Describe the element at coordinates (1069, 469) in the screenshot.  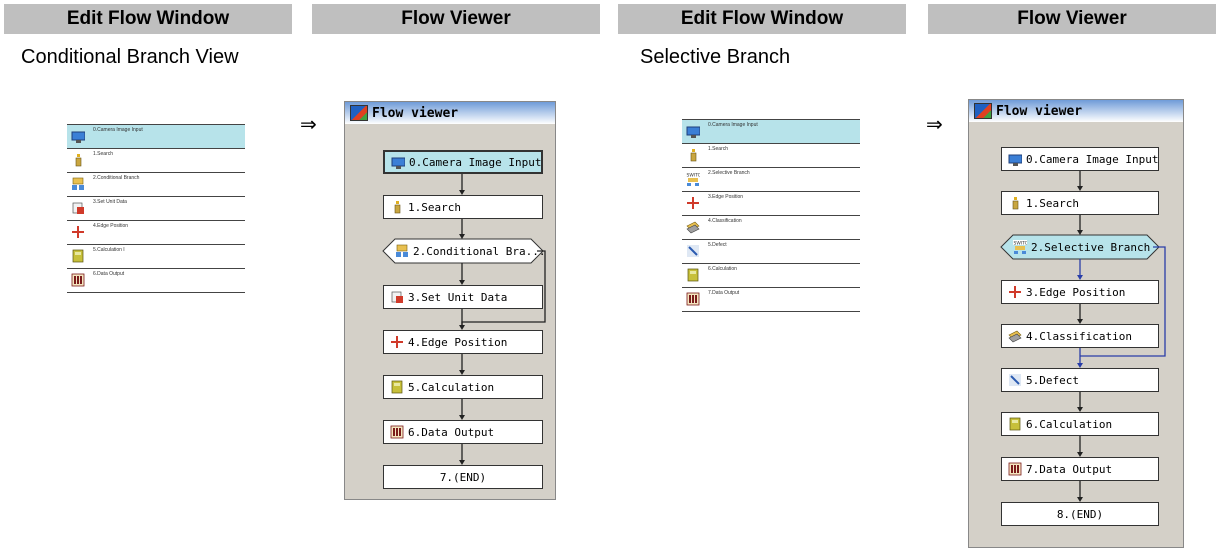
I see `flow-node-label: 7.Data Output` at that location.